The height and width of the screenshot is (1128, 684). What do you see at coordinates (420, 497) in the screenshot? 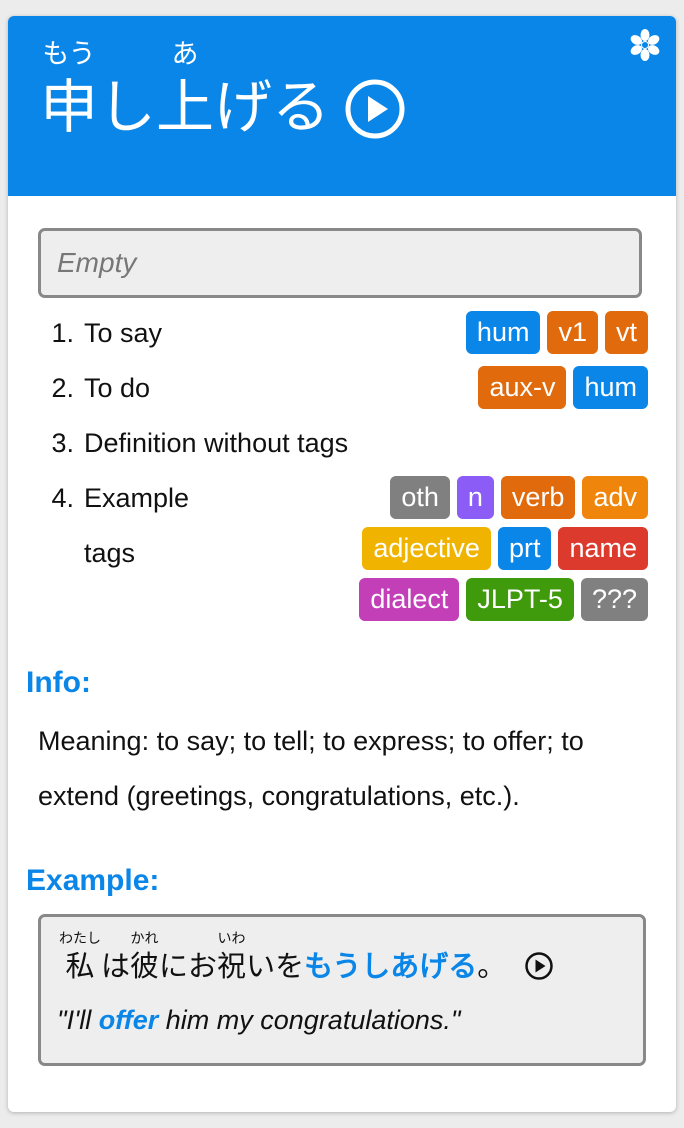
I see `tag: oth` at bounding box center [420, 497].